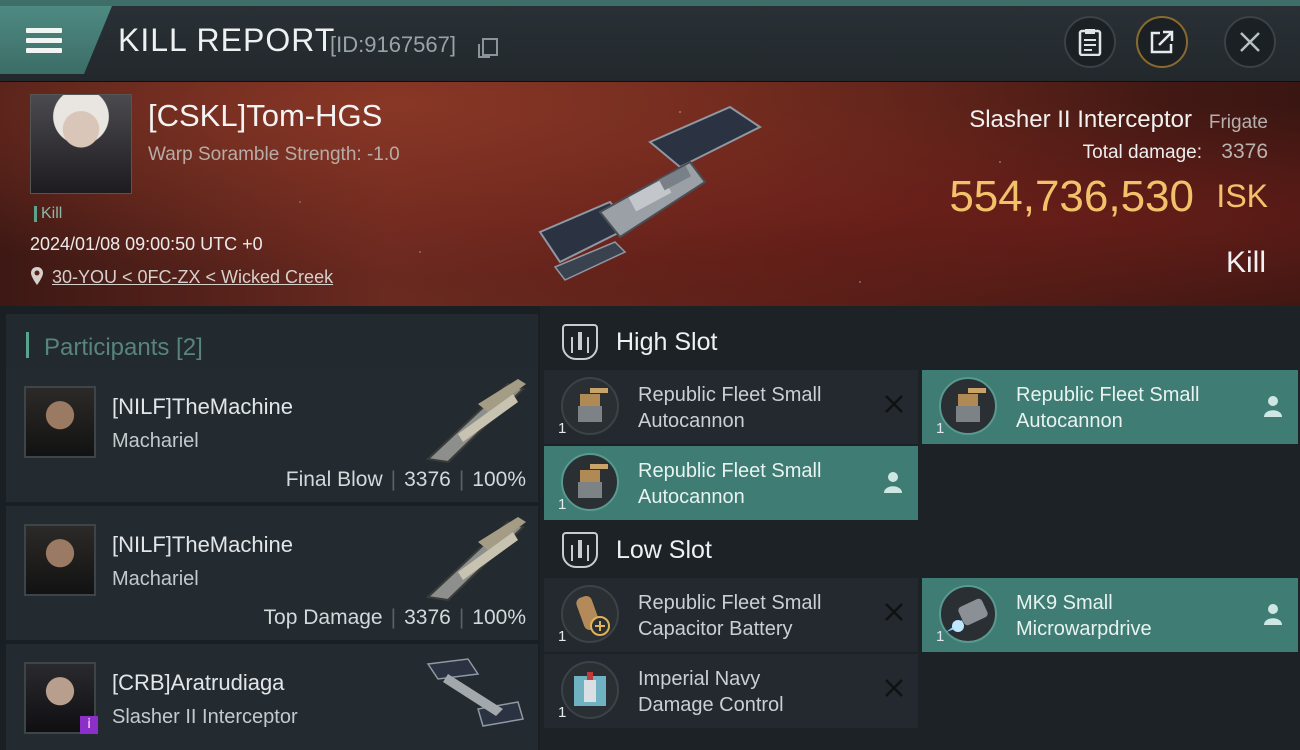  What do you see at coordinates (274, 154) in the screenshot?
I see `warp-scramble-strength: Warp Soramble Strength: -1.0` at bounding box center [274, 154].